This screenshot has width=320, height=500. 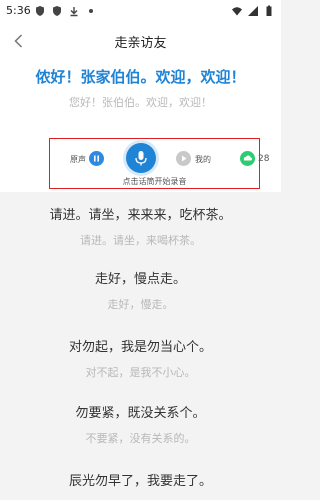 I want to click on list-item-sentence: 请进。请坐，来来来，吃杯茶。, so click(x=140, y=215).